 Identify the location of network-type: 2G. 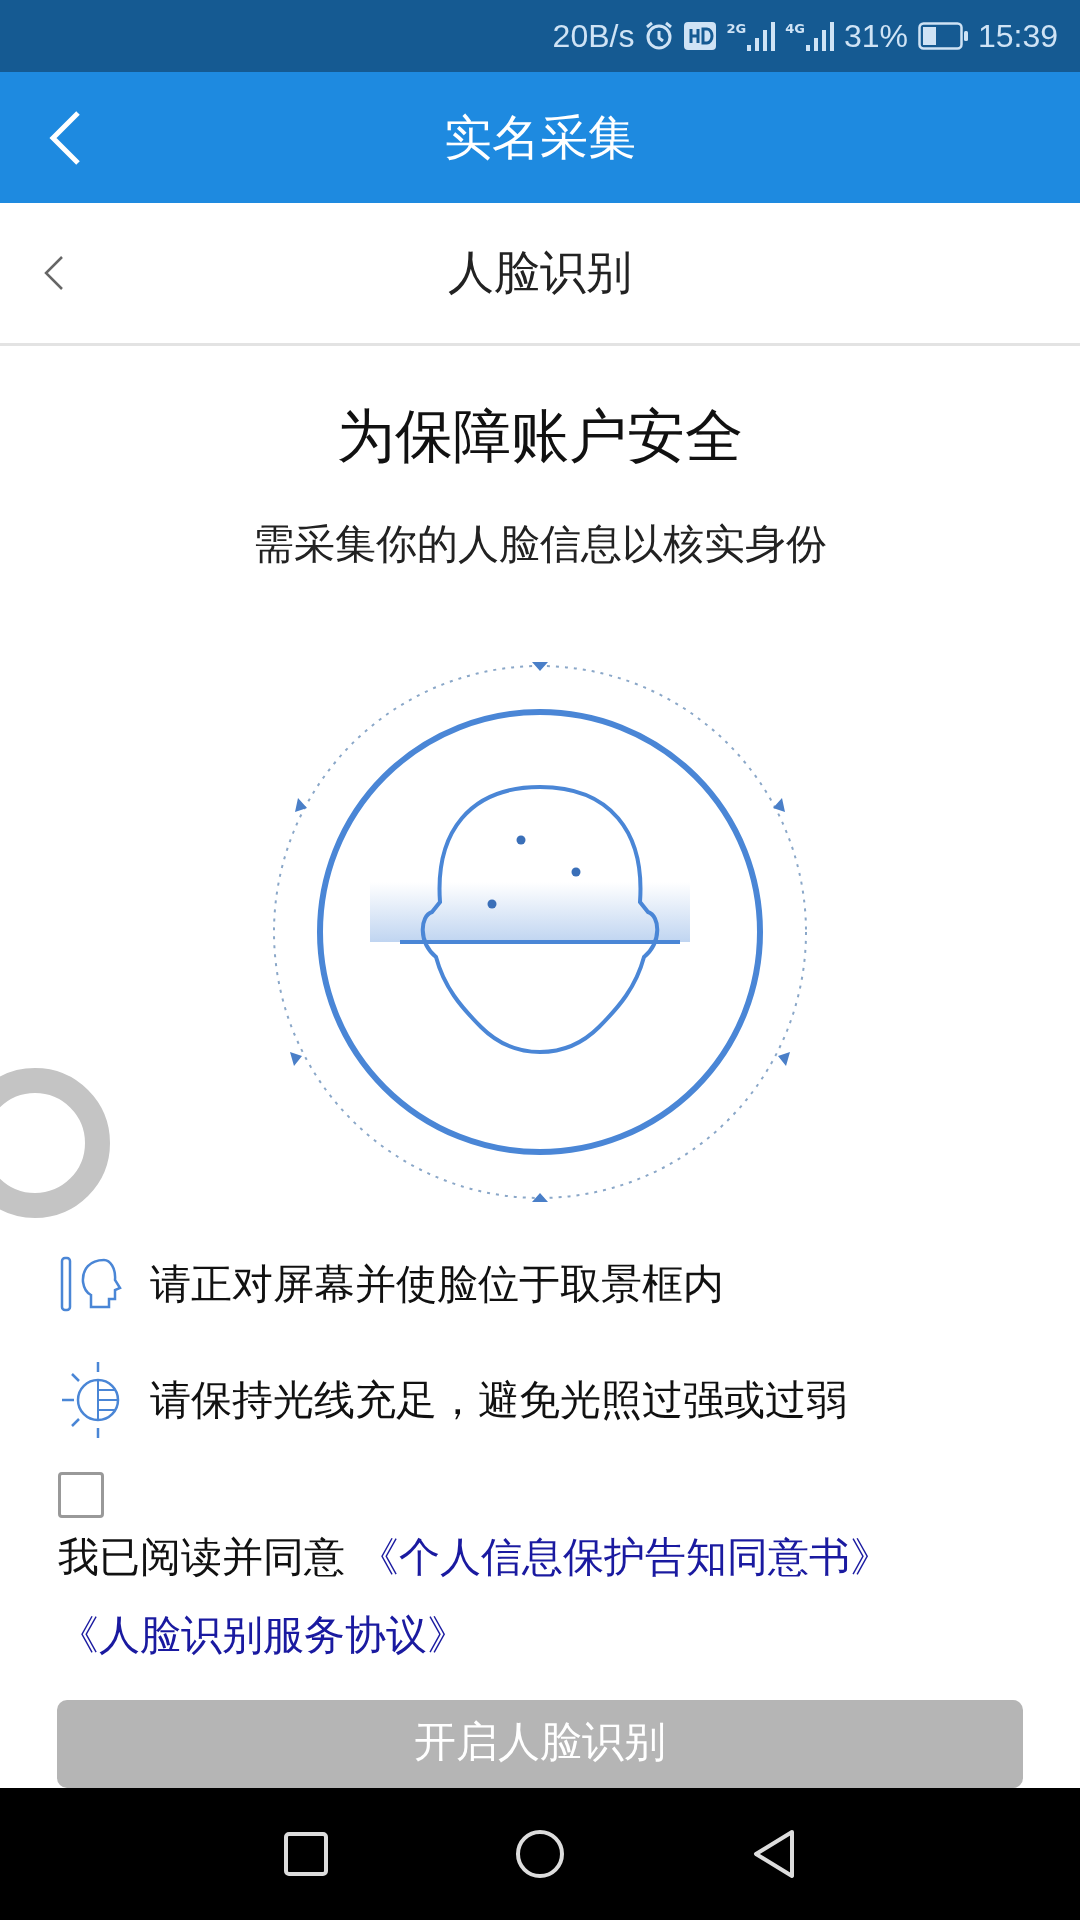
(736, 28).